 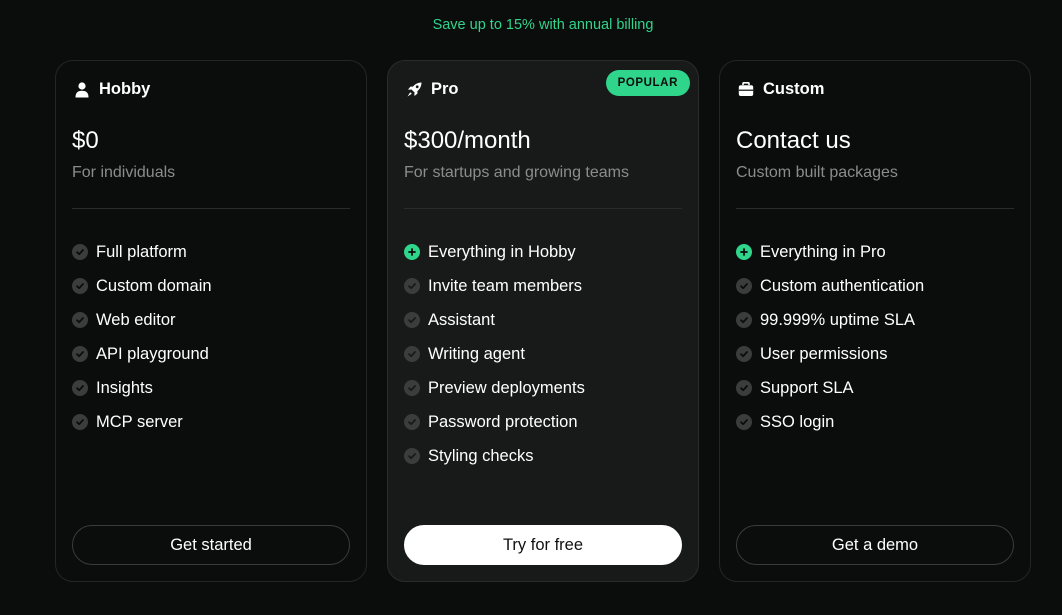 I want to click on feature-item: API playground, so click(x=142, y=354).